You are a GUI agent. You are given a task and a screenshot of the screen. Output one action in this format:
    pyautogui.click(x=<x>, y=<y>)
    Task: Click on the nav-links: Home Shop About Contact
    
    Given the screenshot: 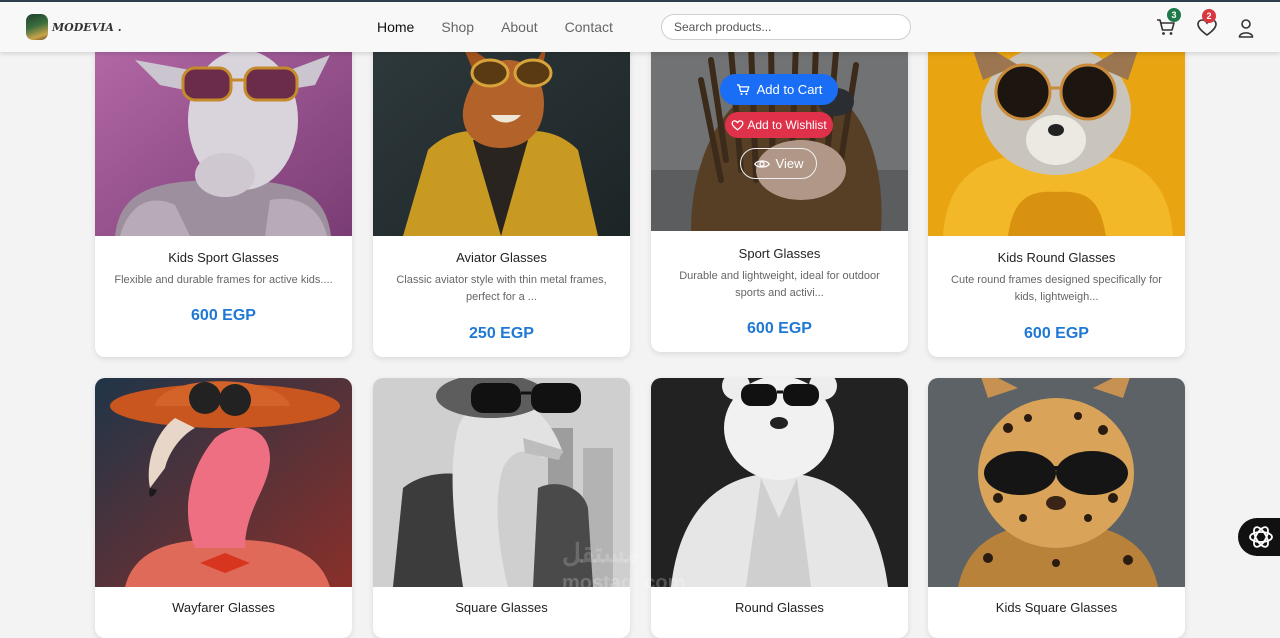 What is the action you would take?
    pyautogui.click(x=508, y=27)
    